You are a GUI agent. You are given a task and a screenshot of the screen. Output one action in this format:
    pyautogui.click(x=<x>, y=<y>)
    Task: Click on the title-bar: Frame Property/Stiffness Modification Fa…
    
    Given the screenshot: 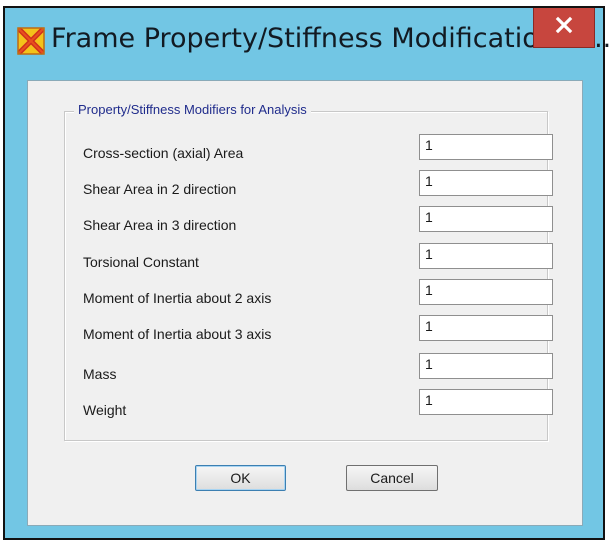 What is the action you would take?
    pyautogui.click(x=308, y=44)
    